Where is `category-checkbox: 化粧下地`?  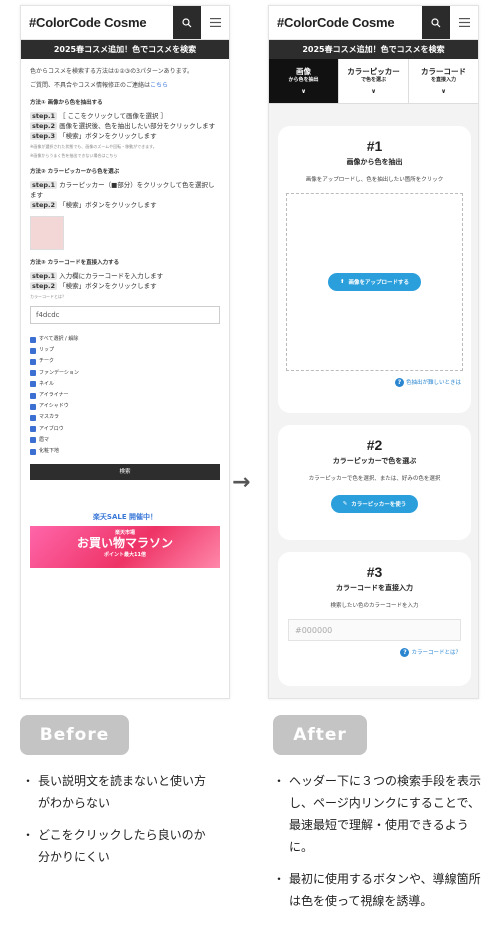
category-checkbox: 化粧下地 is located at coordinates (125, 451).